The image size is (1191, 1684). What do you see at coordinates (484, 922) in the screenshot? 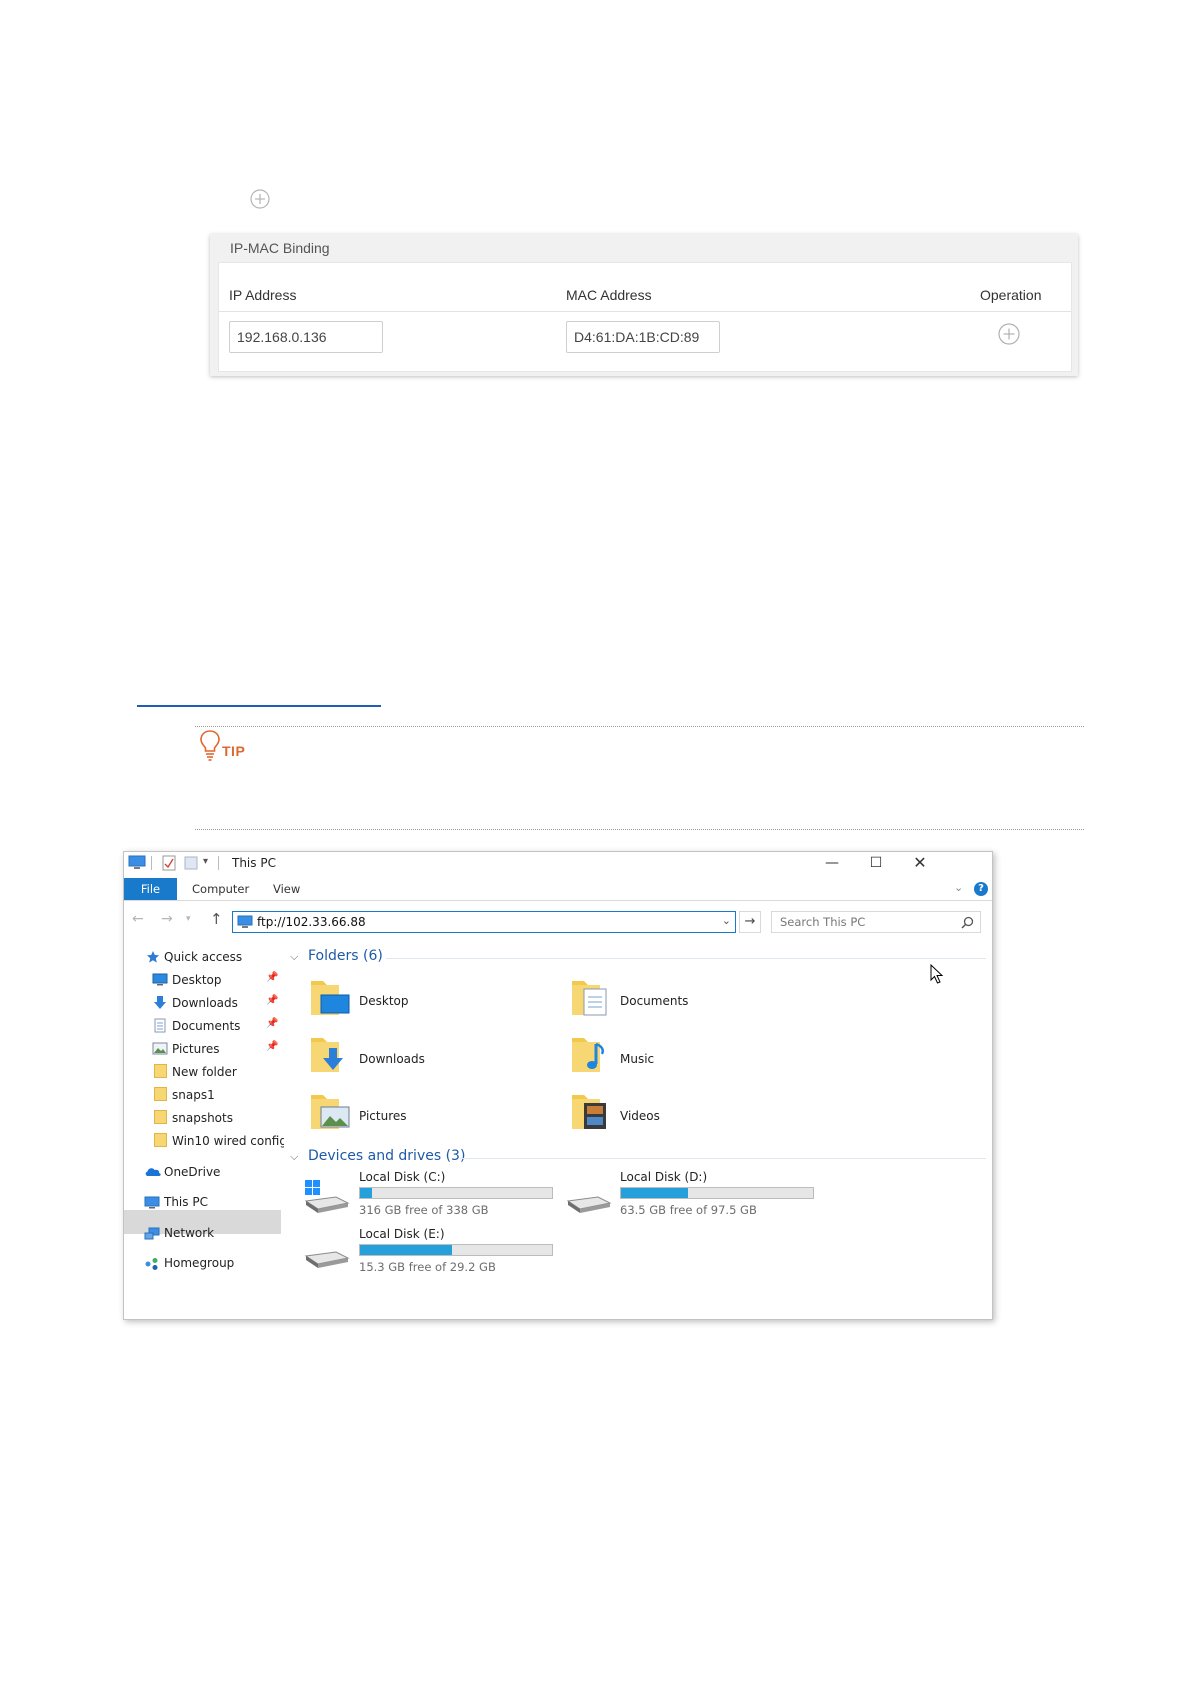
I see `address-bar: ftp://102.33.66.88 ⌄` at bounding box center [484, 922].